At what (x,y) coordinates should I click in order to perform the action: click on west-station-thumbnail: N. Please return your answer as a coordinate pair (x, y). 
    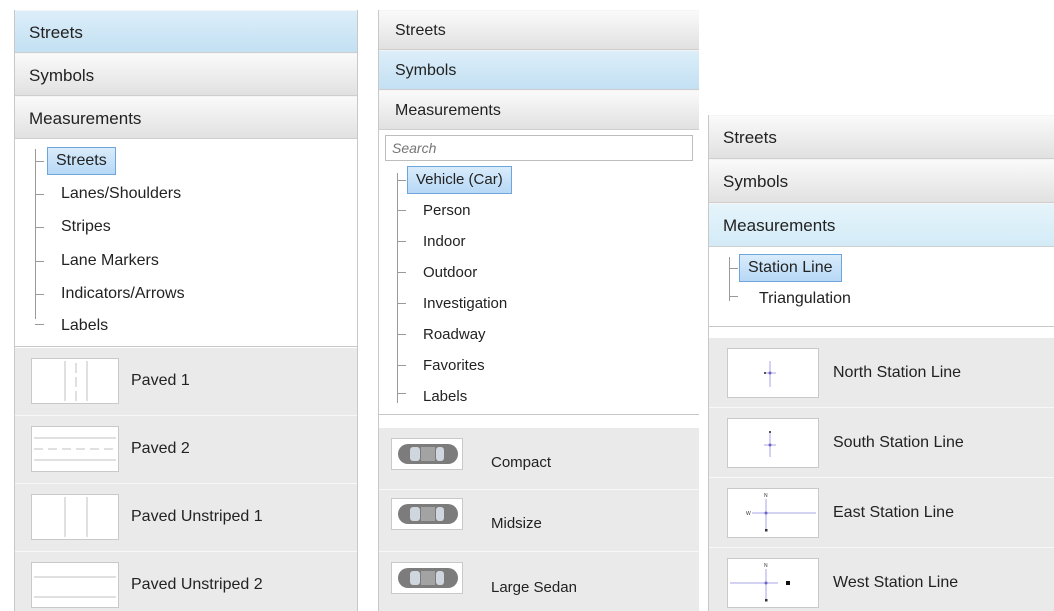
    Looking at the image, I should click on (773, 583).